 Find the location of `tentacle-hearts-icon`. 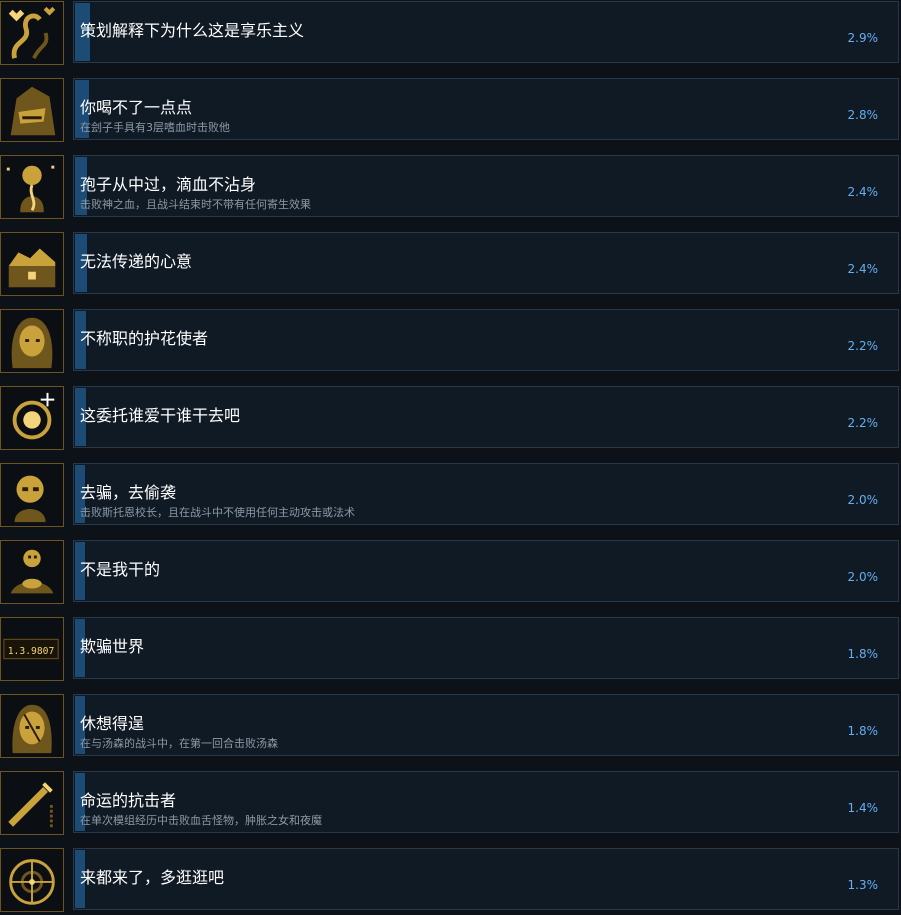

tentacle-hearts-icon is located at coordinates (32, 33).